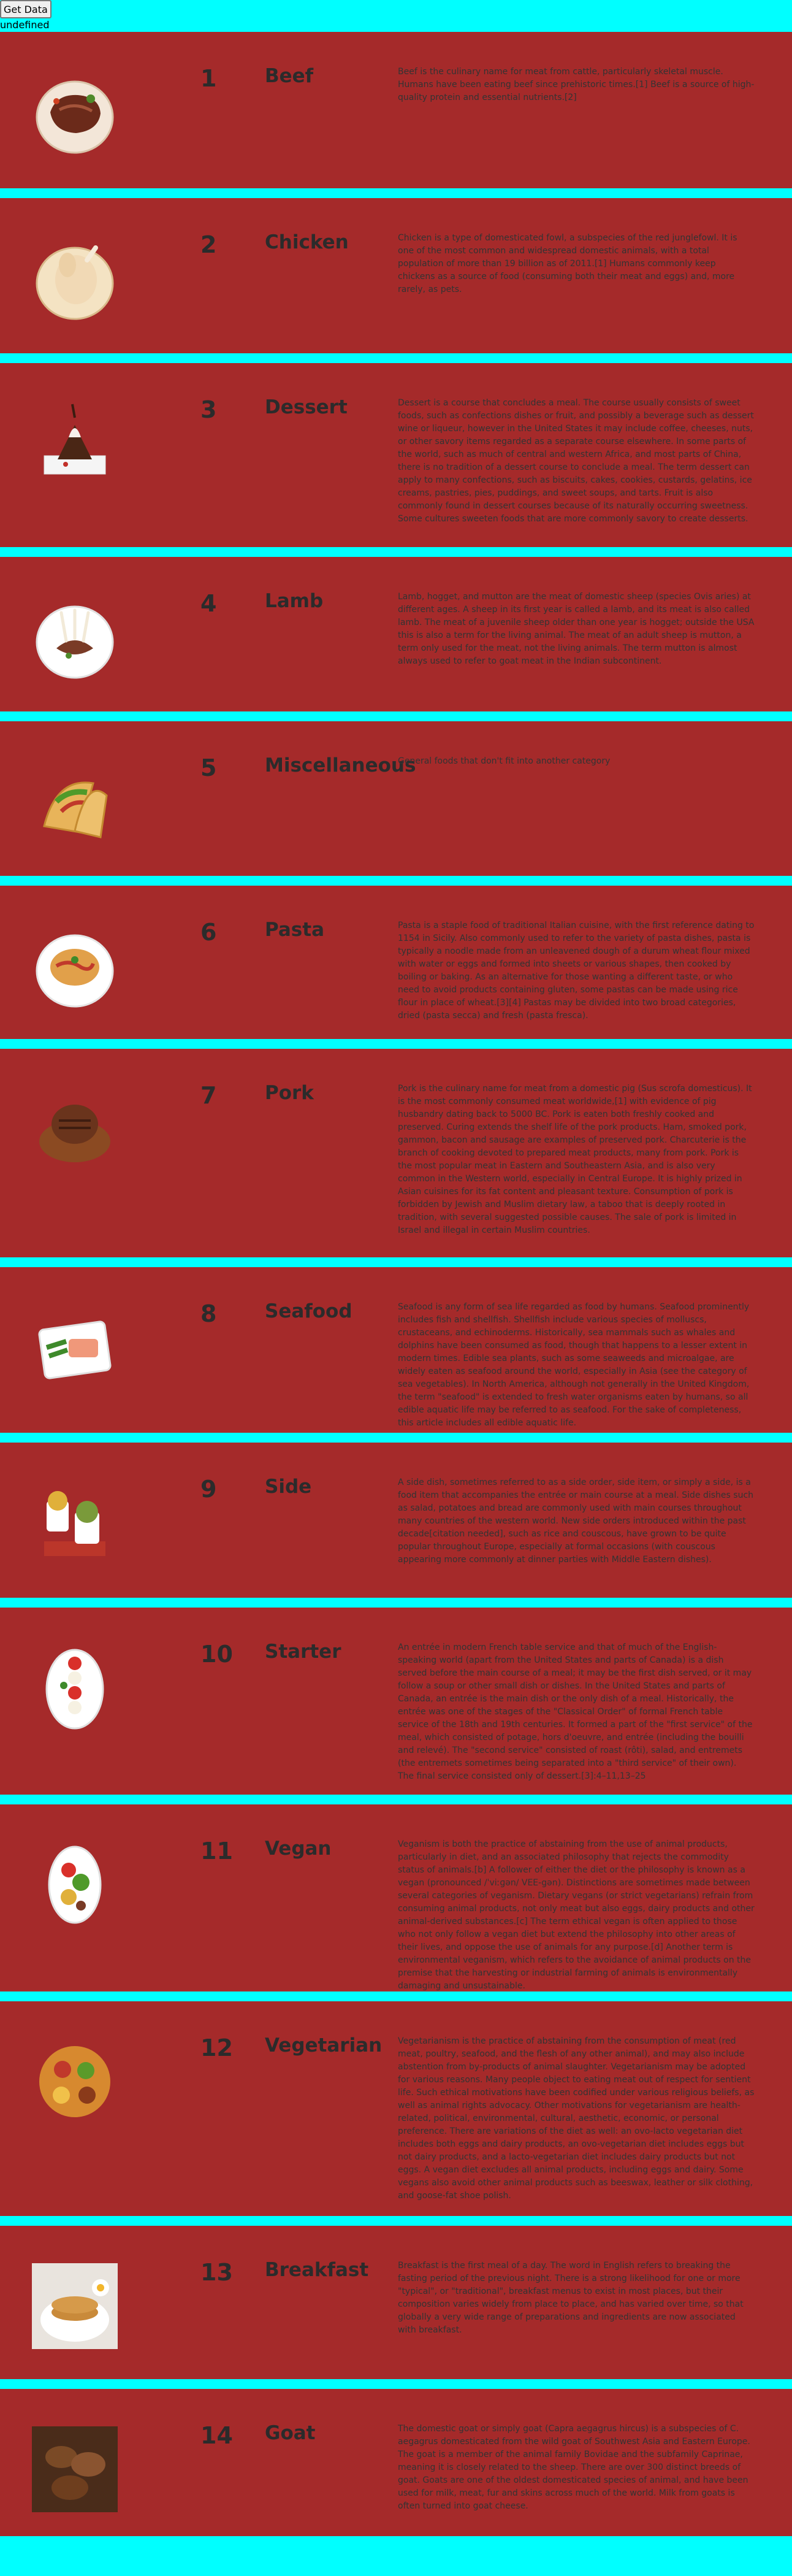 The width and height of the screenshot is (792, 2576). What do you see at coordinates (289, 1093) in the screenshot?
I see `category-name: Pork` at bounding box center [289, 1093].